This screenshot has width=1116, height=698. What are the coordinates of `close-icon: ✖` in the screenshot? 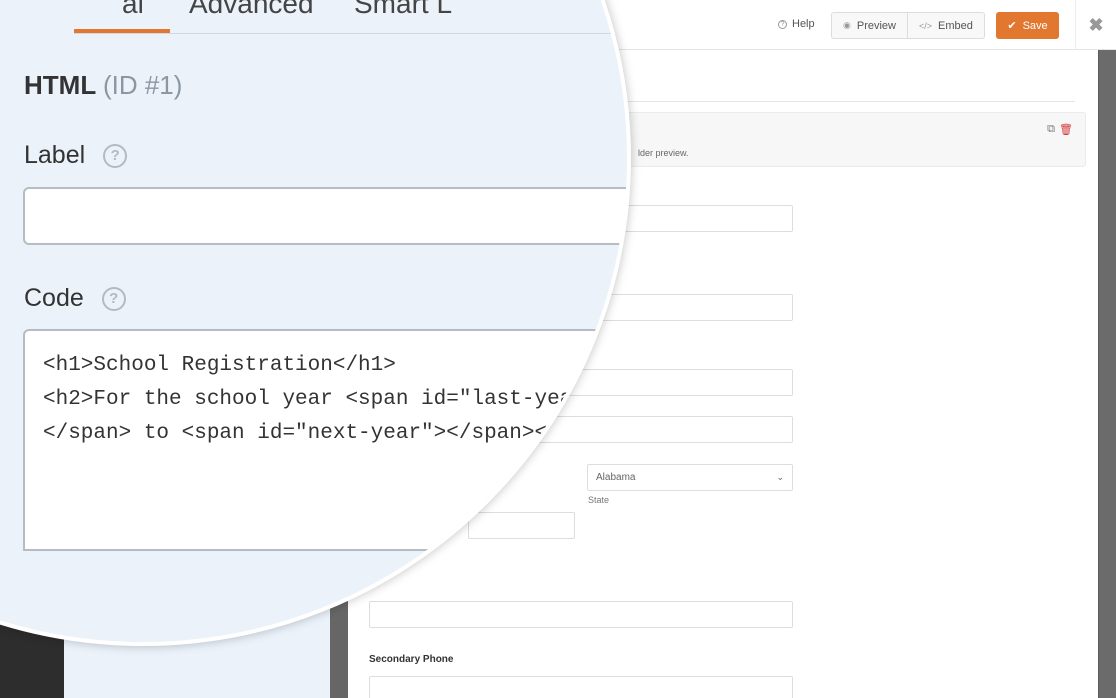 It's located at (1096, 24).